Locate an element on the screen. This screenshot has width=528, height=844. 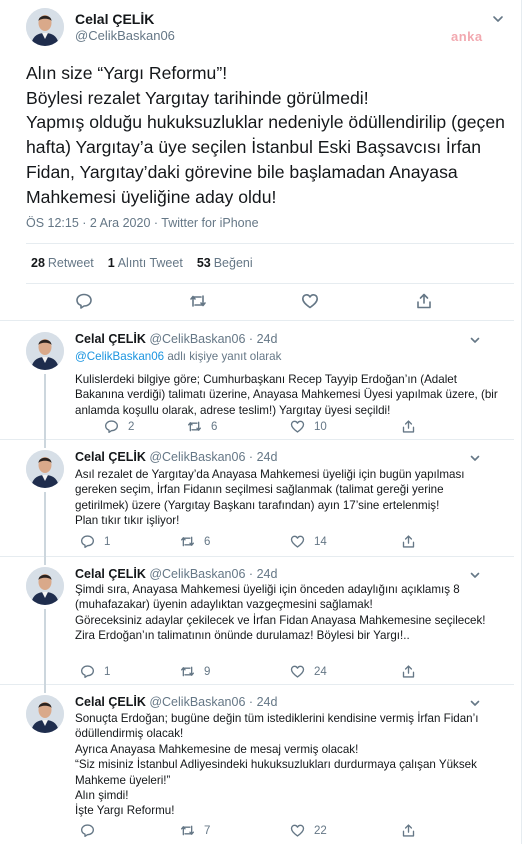
like-action: 14 is located at coordinates (308, 541).